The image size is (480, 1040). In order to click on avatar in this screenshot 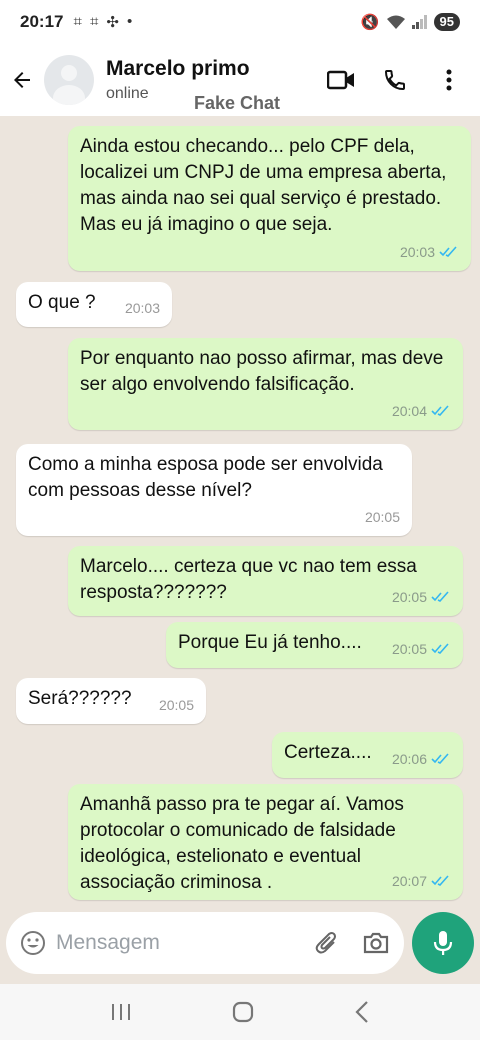, I will do `click(69, 80)`.